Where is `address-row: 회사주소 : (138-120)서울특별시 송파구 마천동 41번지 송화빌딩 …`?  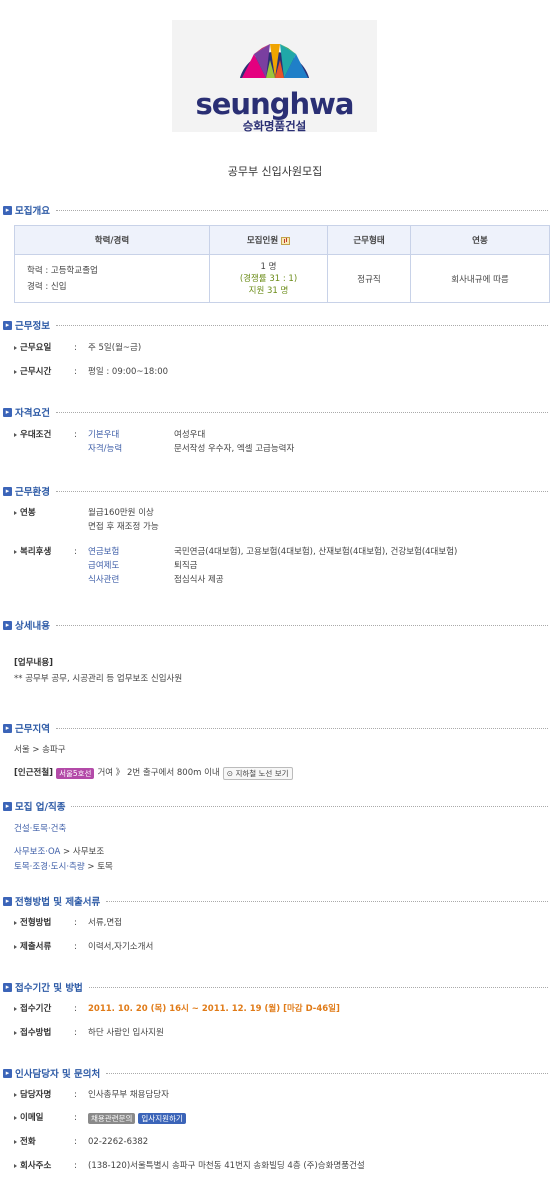 address-row: 회사주소 : (138-120)서울특별시 송파구 마천동 41번지 송화빌딩 … is located at coordinates (189, 1166).